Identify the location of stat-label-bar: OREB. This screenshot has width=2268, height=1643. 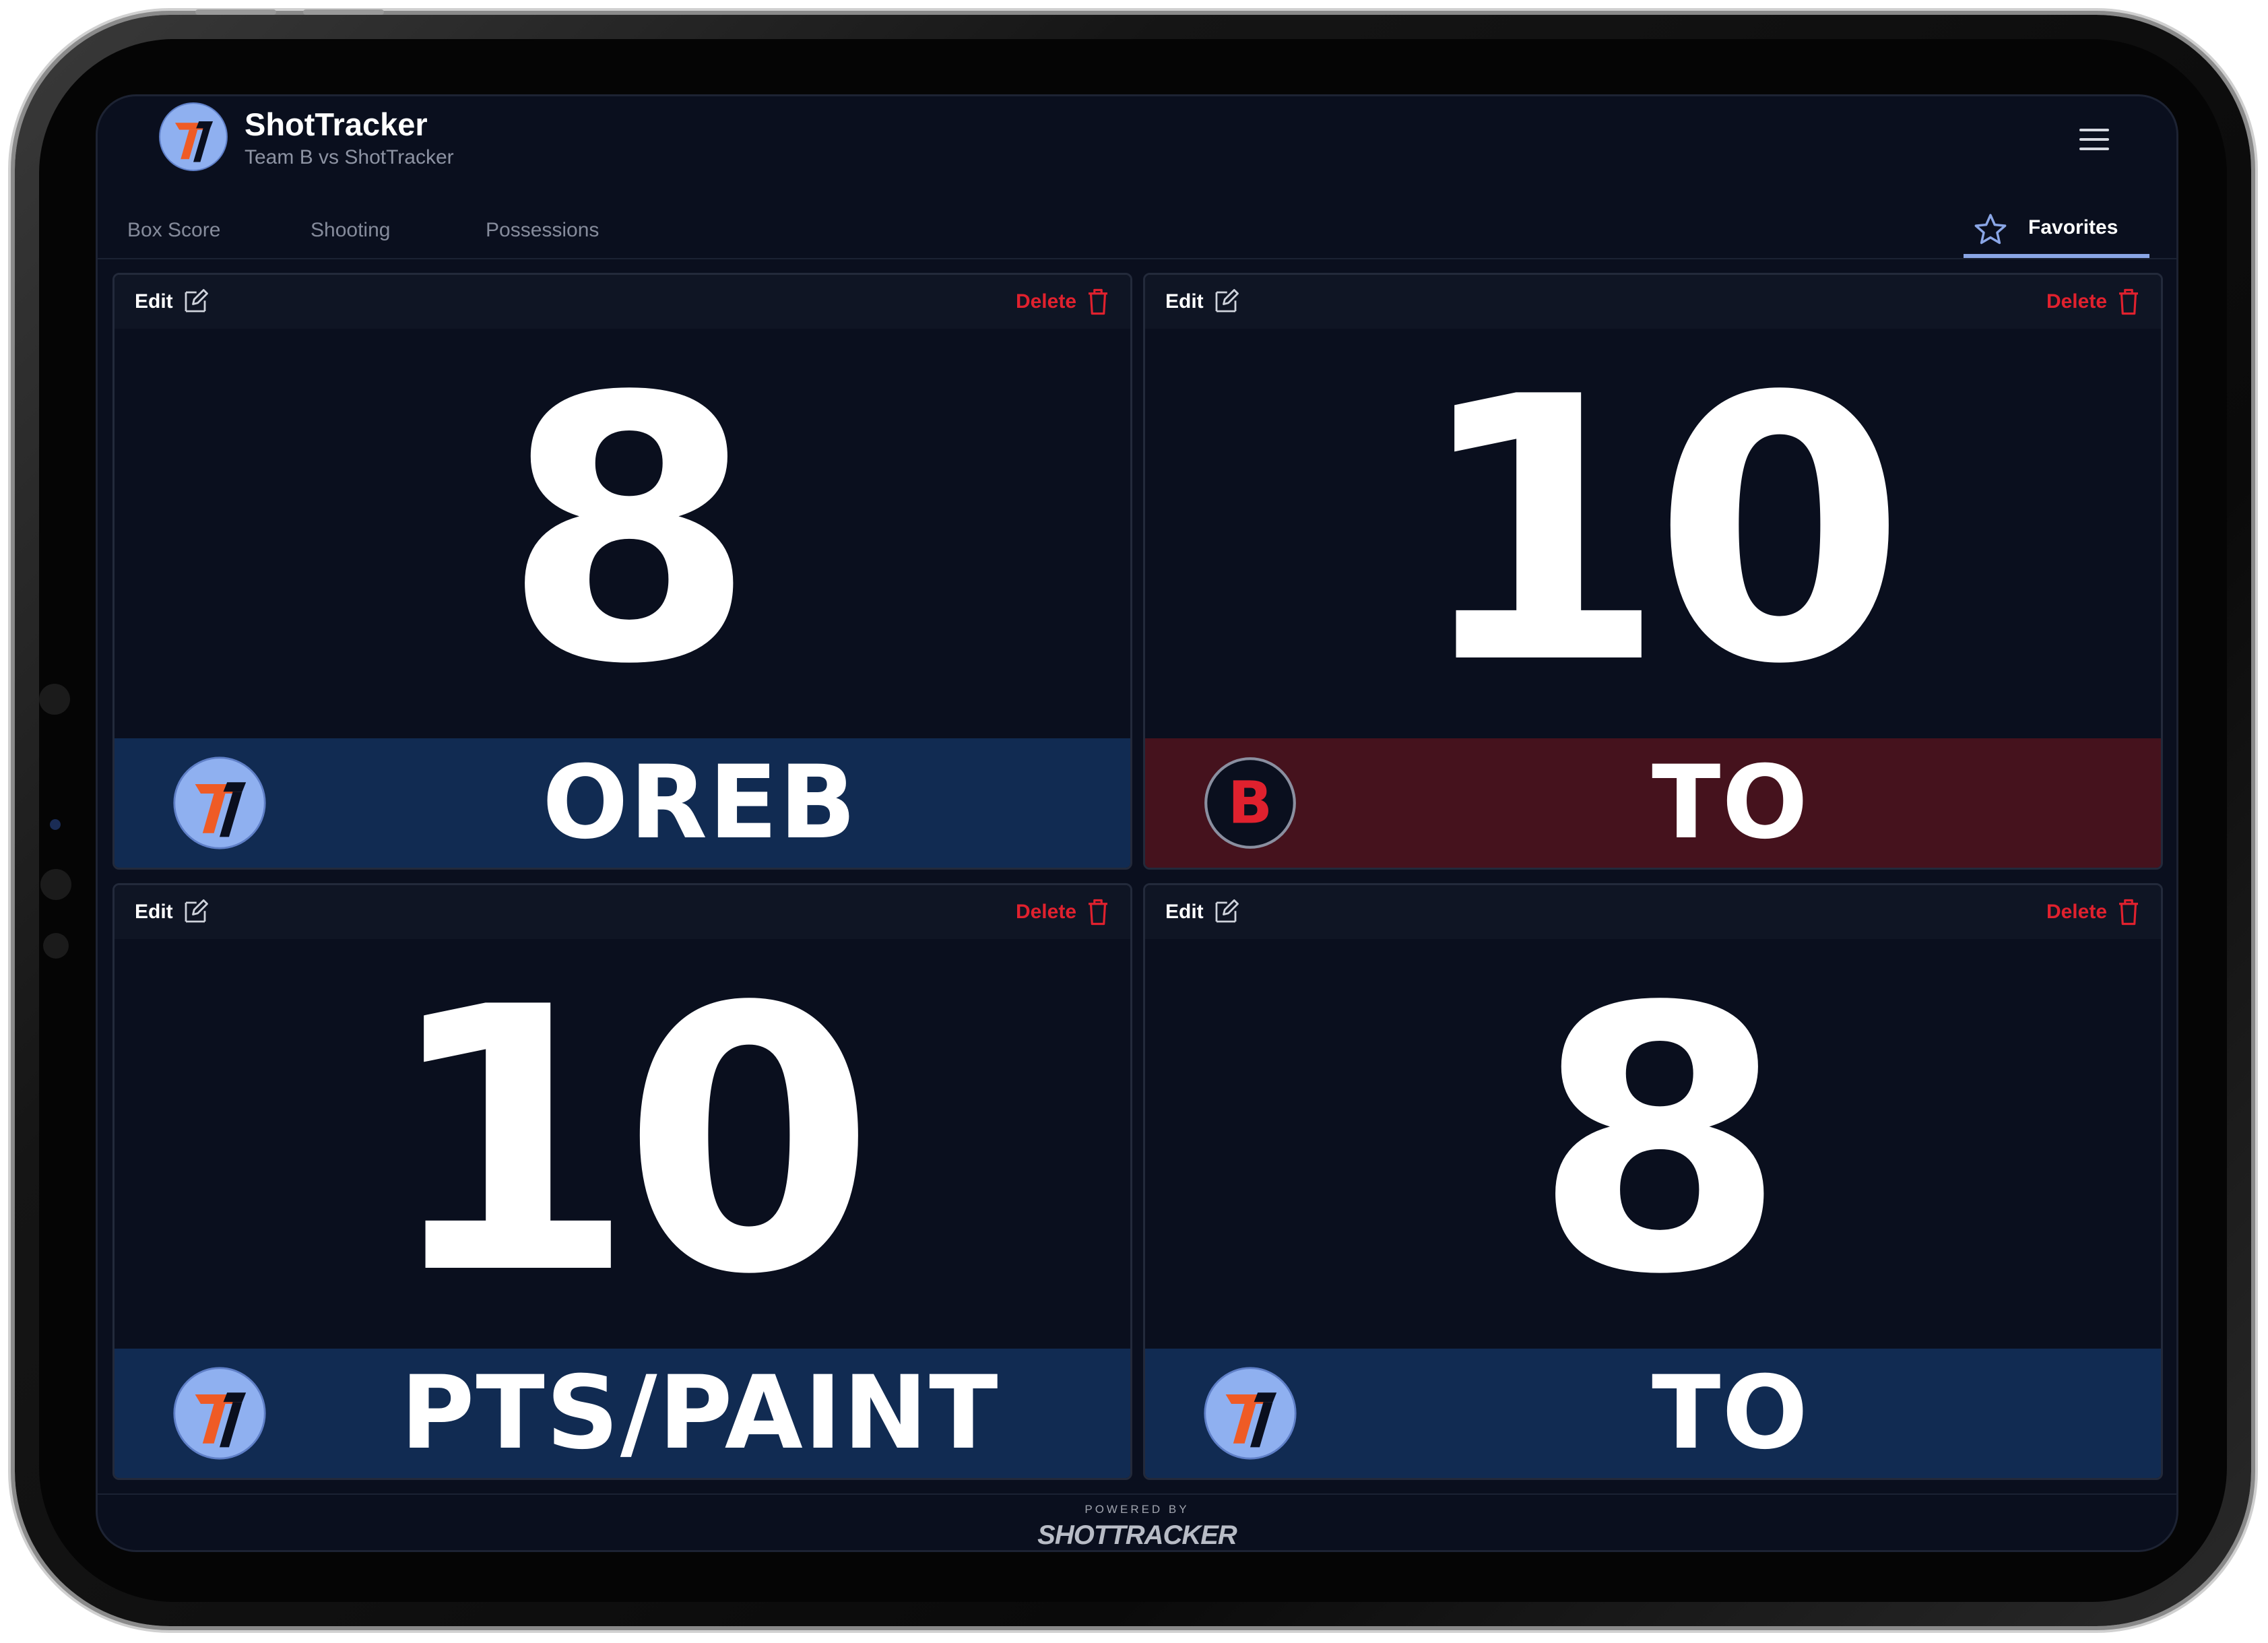
(622, 803).